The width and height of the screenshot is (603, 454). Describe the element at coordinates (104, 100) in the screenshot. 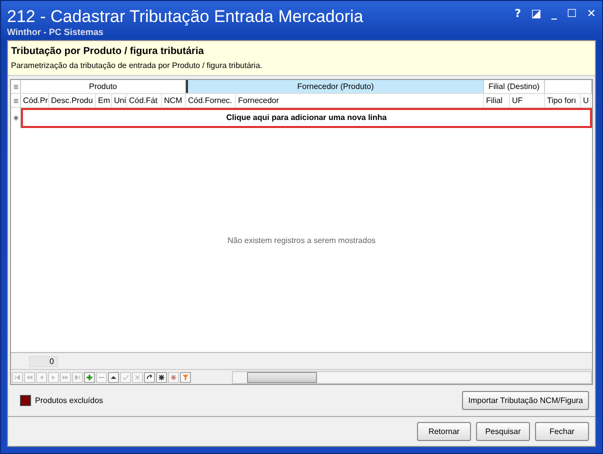

I see `column-header: Em` at that location.